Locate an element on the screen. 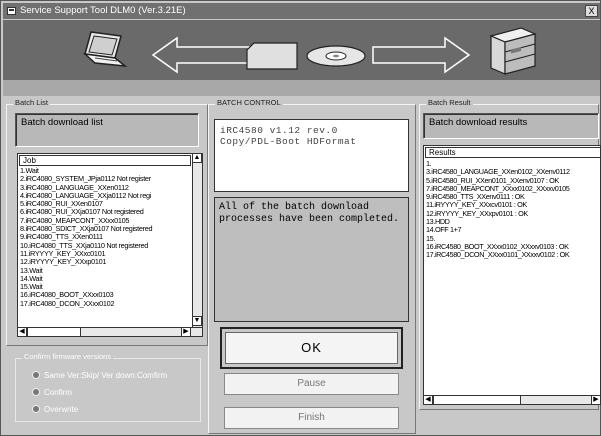  result-list-item: 14.OFF 1+7 is located at coordinates (498, 230).